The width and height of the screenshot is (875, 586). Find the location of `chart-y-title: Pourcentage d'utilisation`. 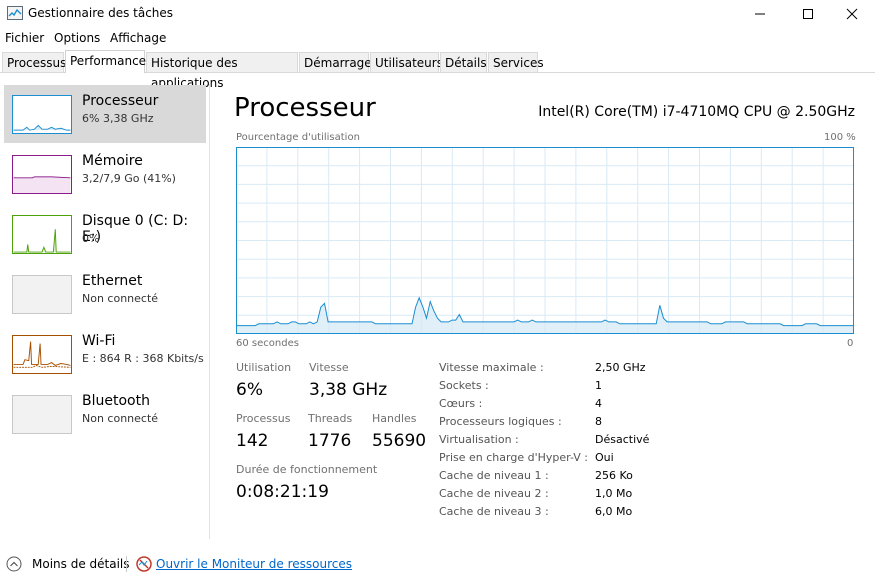

chart-y-title: Pourcentage d'utilisation is located at coordinates (298, 137).